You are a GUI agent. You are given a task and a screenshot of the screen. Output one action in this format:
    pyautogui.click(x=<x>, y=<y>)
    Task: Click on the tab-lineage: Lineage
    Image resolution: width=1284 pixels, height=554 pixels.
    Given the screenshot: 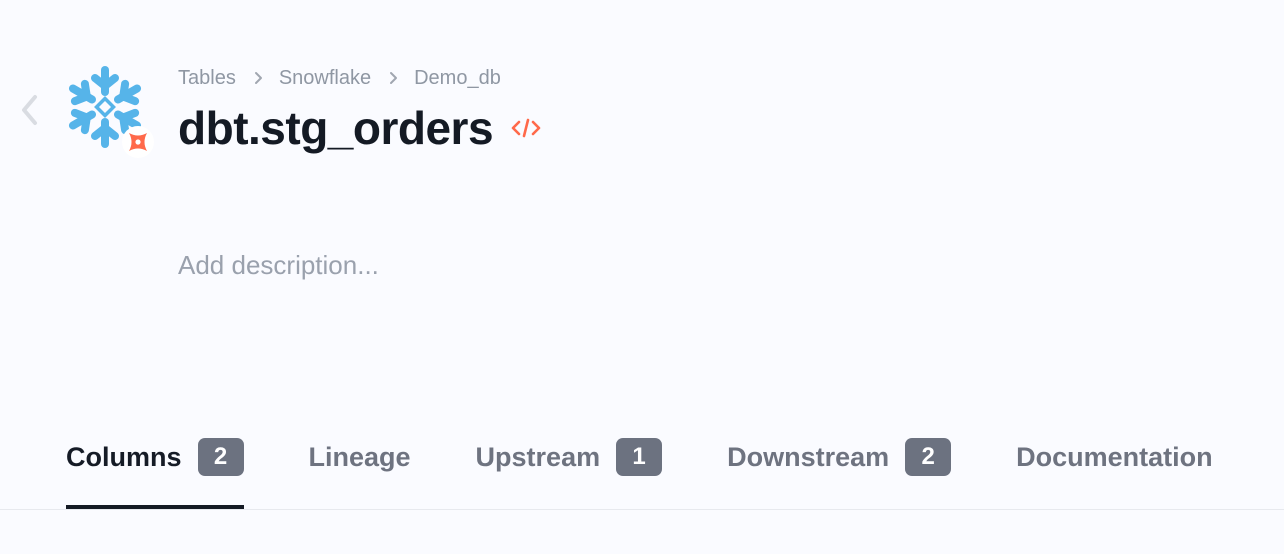 What is the action you would take?
    pyautogui.click(x=360, y=457)
    